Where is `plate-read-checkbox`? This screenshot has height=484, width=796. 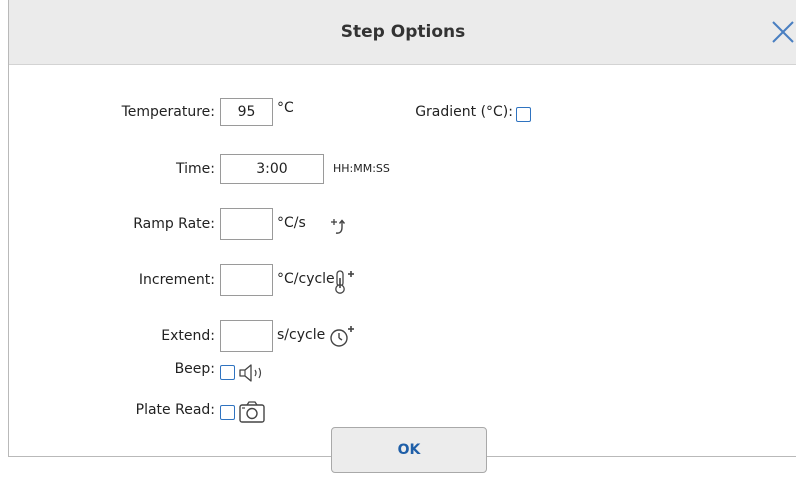
plate-read-checkbox is located at coordinates (227, 412).